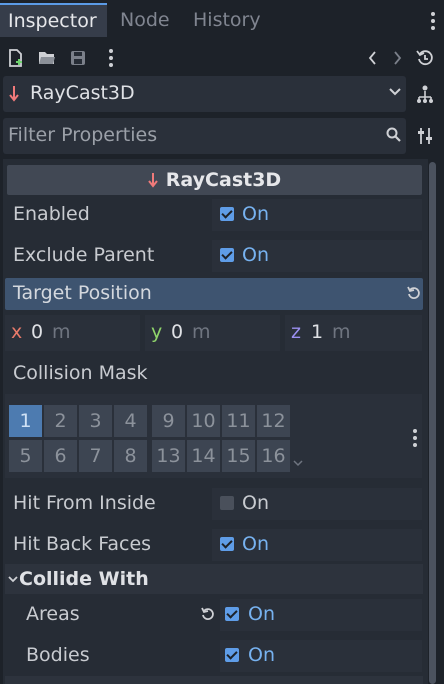 The width and height of the screenshot is (444, 684). I want to click on history-icon, so click(425, 58).